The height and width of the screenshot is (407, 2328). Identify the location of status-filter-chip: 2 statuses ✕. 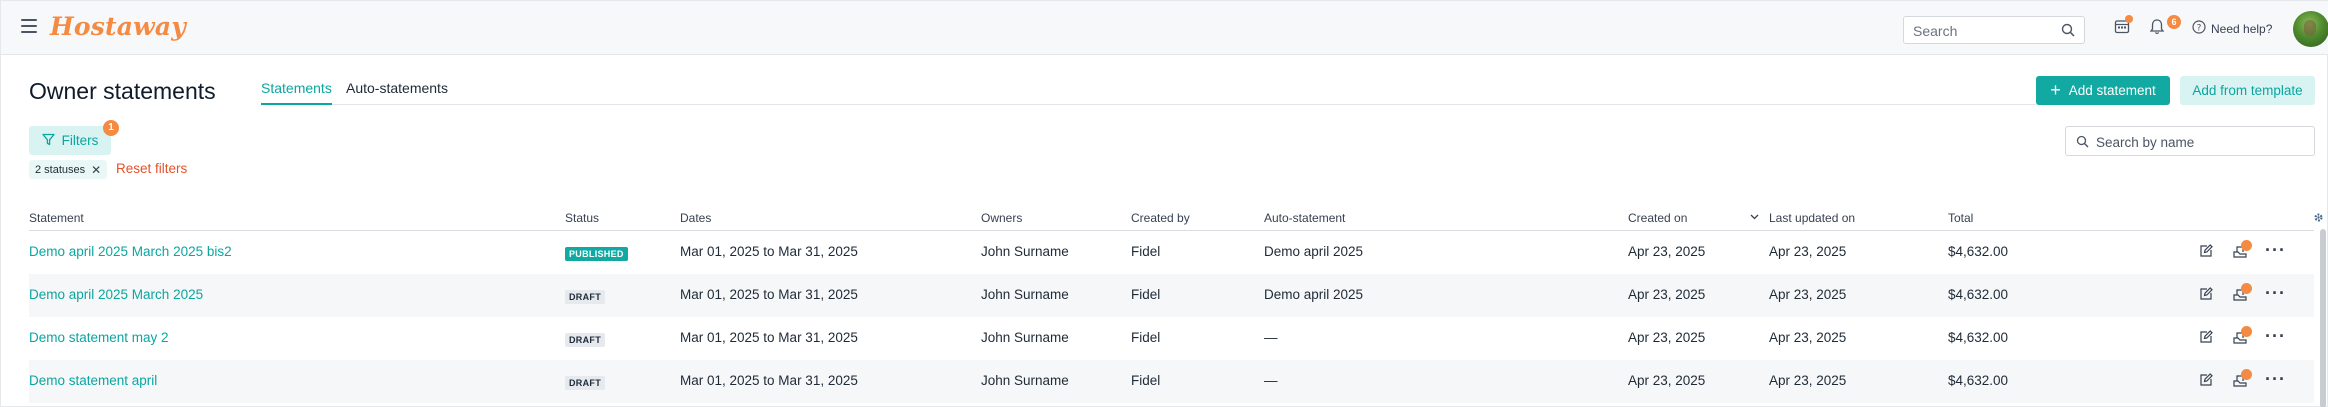
(68, 169).